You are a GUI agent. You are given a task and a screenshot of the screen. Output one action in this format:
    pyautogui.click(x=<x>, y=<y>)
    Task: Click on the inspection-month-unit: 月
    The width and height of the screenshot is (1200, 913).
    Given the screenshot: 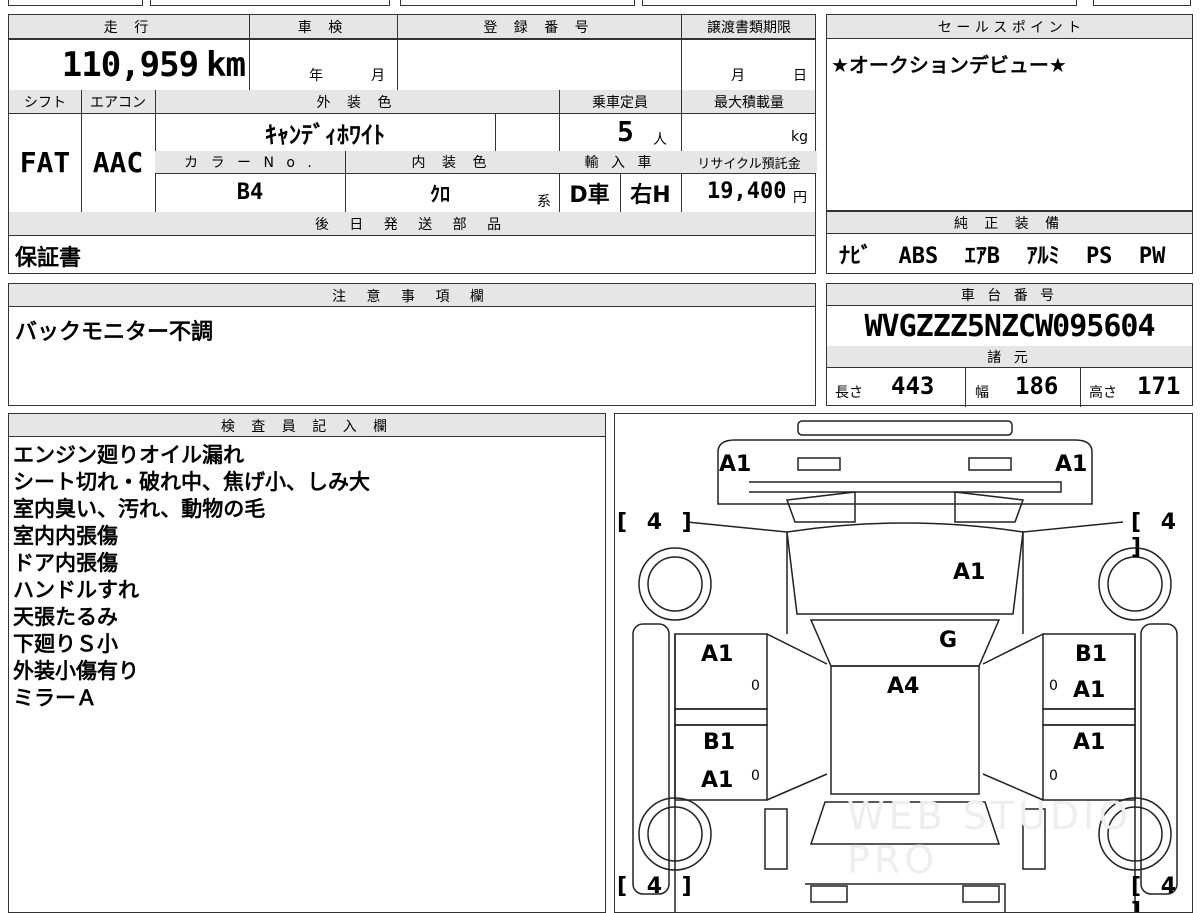 What is the action you would take?
    pyautogui.click(x=378, y=76)
    